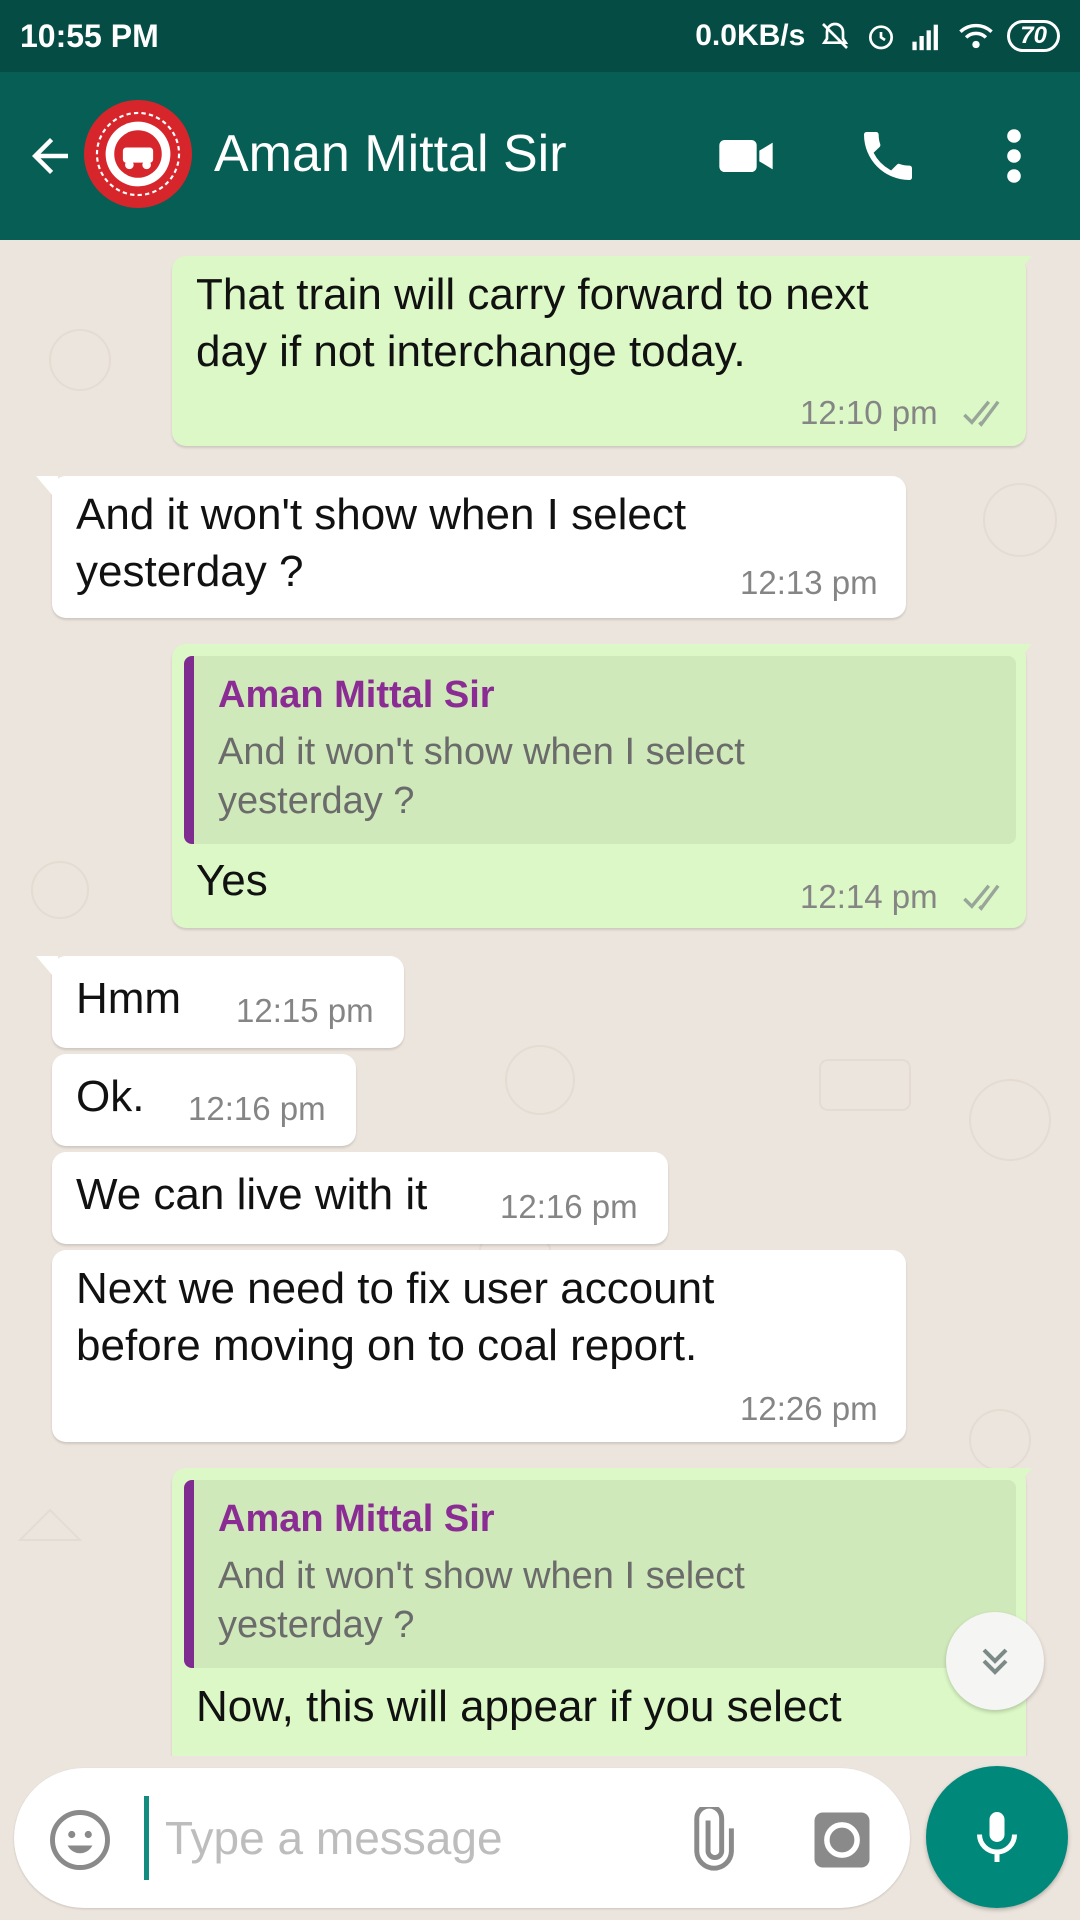 This screenshot has height=1920, width=1080. I want to click on message-text-line: Now, this will appear if you select, so click(519, 1706).